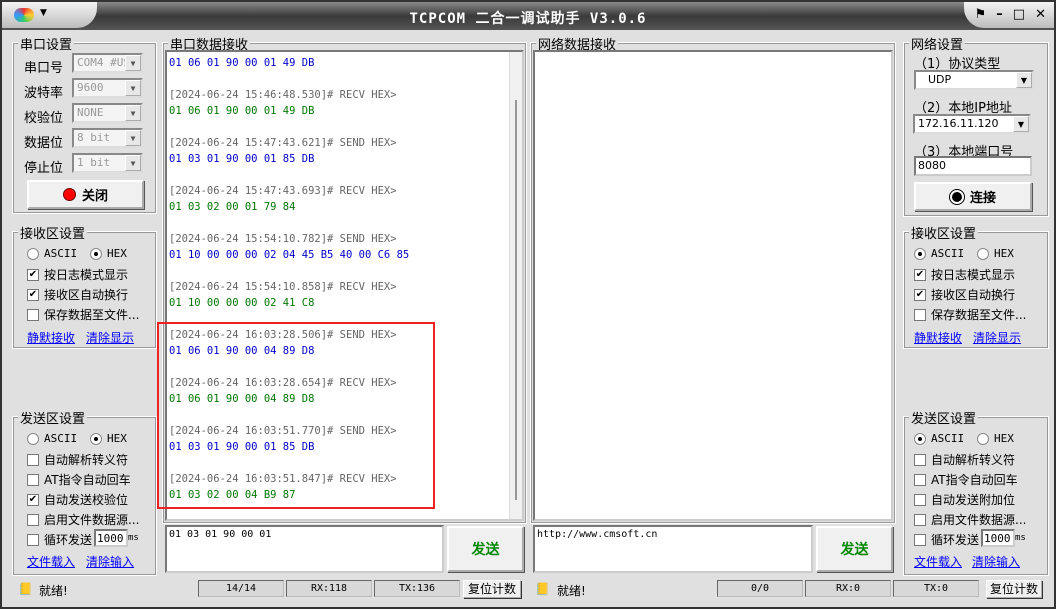  What do you see at coordinates (108, 253) in the screenshot?
I see `recv-hex-radio: HEX` at bounding box center [108, 253].